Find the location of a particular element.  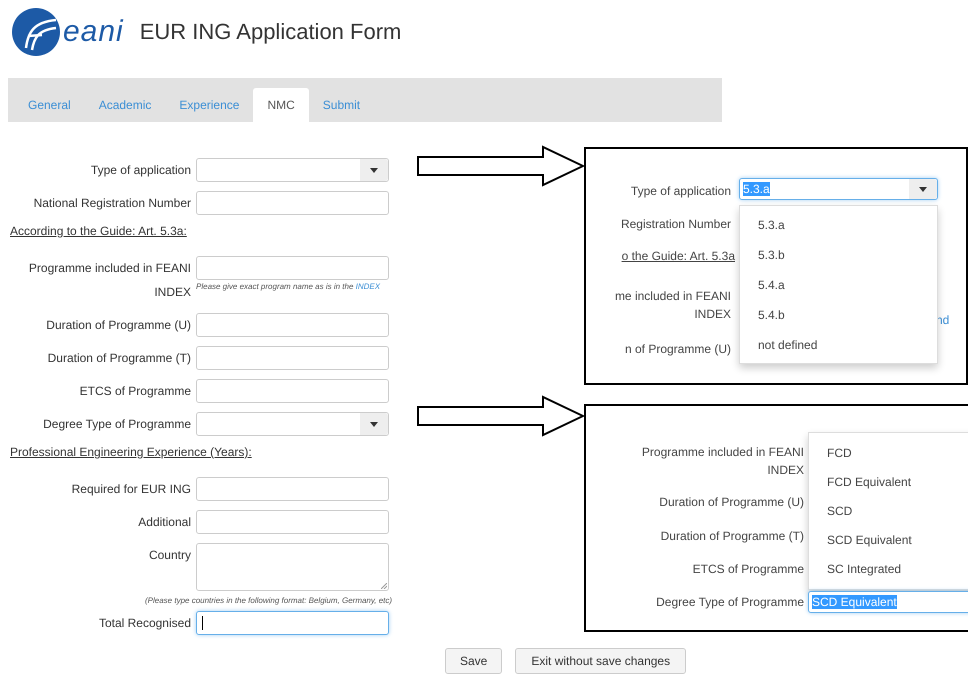

dropdown-option: FCD is located at coordinates (888, 453).